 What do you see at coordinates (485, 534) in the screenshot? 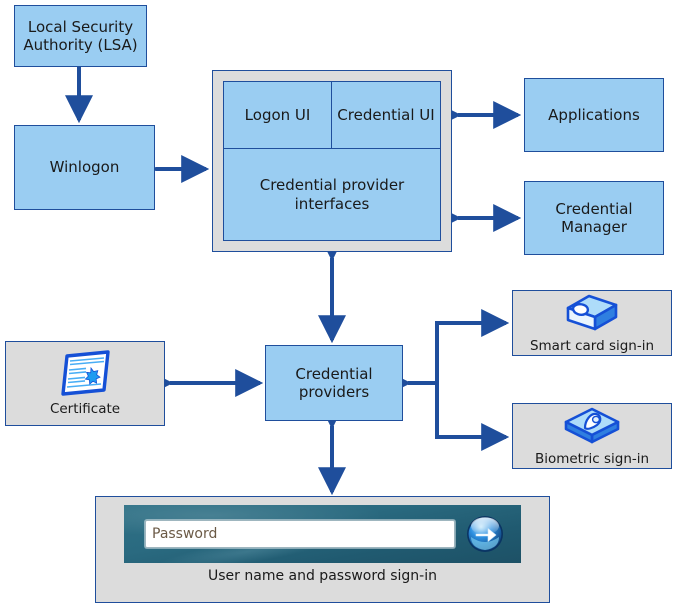
I see `submit-arrow-button` at bounding box center [485, 534].